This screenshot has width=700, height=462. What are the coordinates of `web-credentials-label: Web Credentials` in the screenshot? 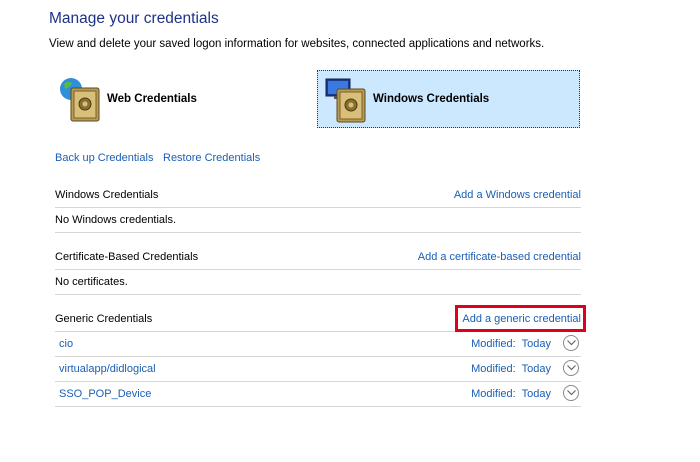 It's located at (152, 99).